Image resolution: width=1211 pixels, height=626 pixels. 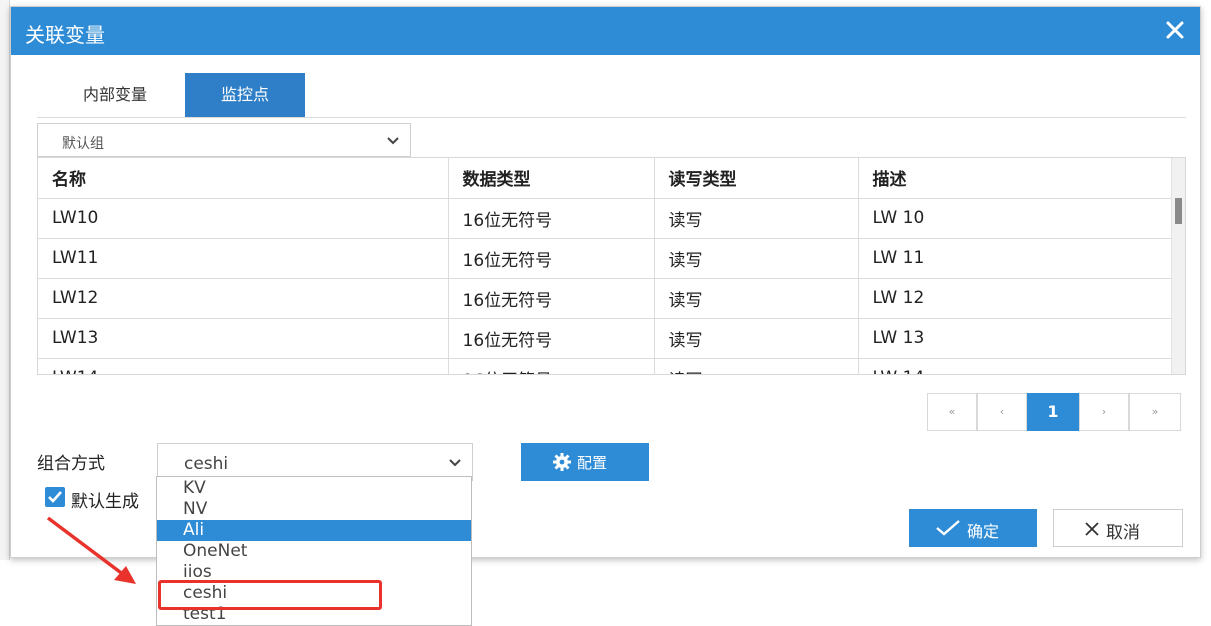 I want to click on column-header-description: 描述, so click(x=1016, y=178).